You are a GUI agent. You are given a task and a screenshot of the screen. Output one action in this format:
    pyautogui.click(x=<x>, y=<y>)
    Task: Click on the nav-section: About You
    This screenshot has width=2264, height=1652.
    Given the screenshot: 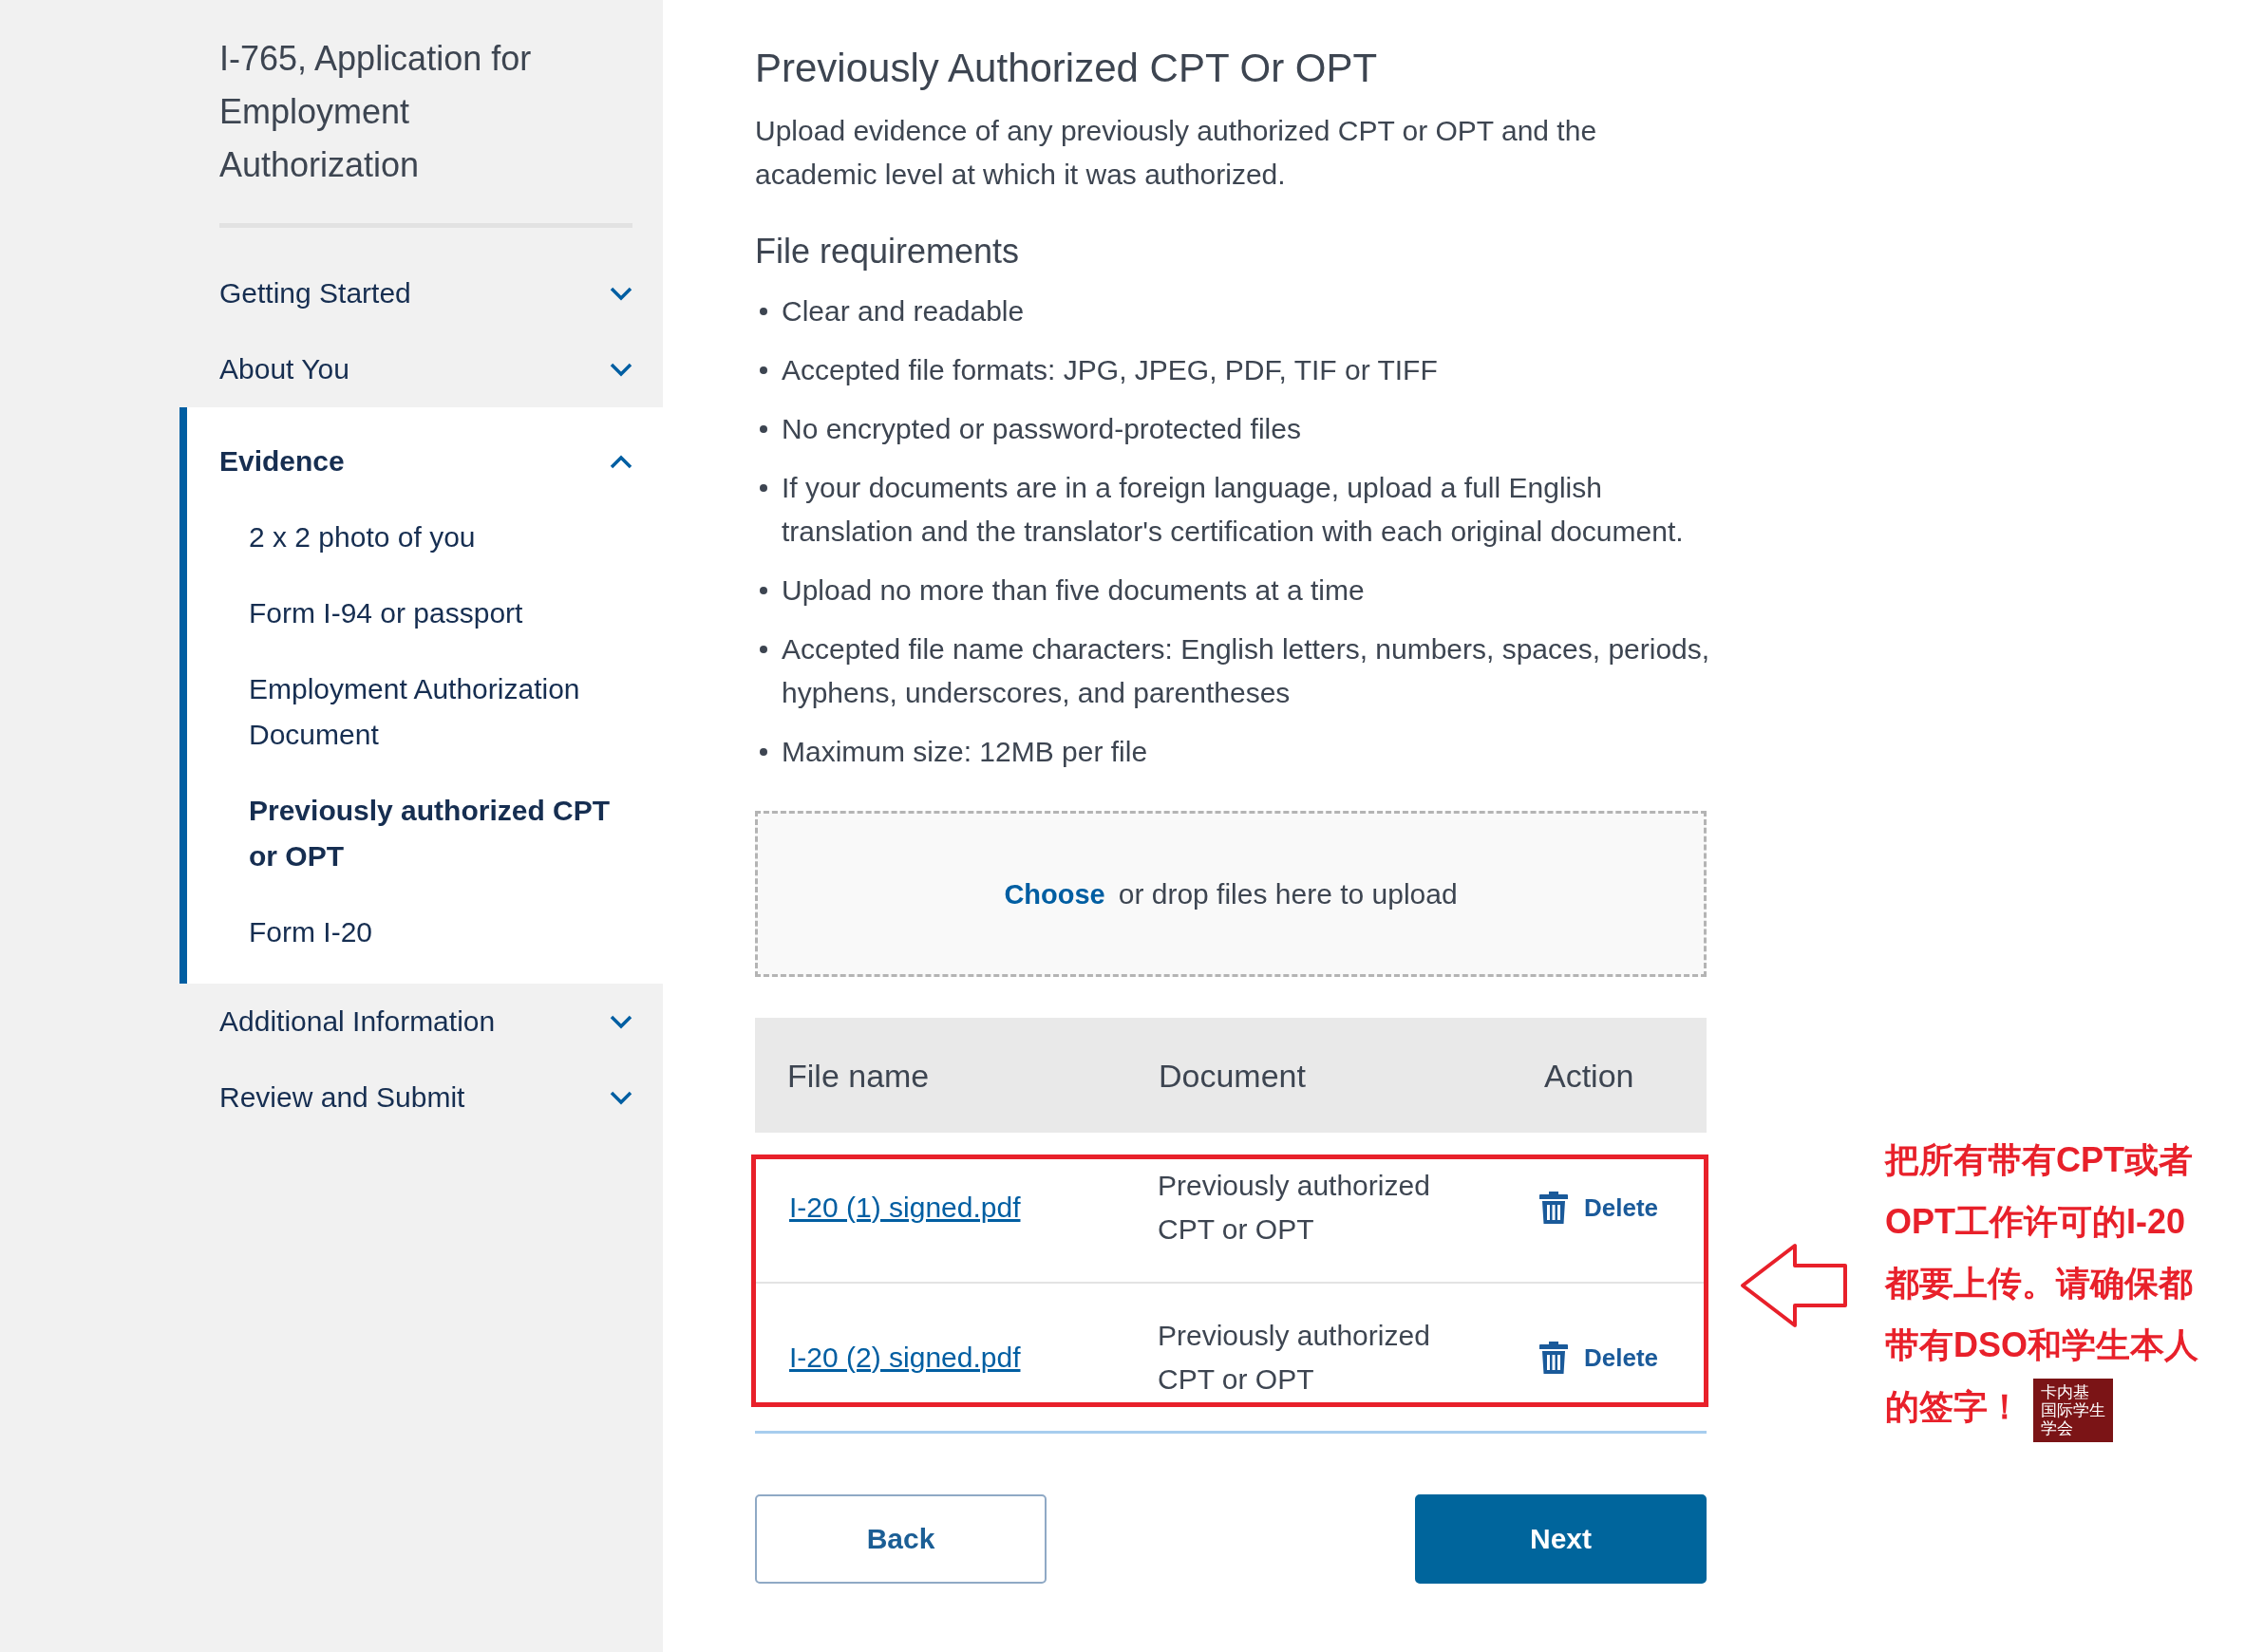 What is the action you would take?
    pyautogui.click(x=421, y=369)
    